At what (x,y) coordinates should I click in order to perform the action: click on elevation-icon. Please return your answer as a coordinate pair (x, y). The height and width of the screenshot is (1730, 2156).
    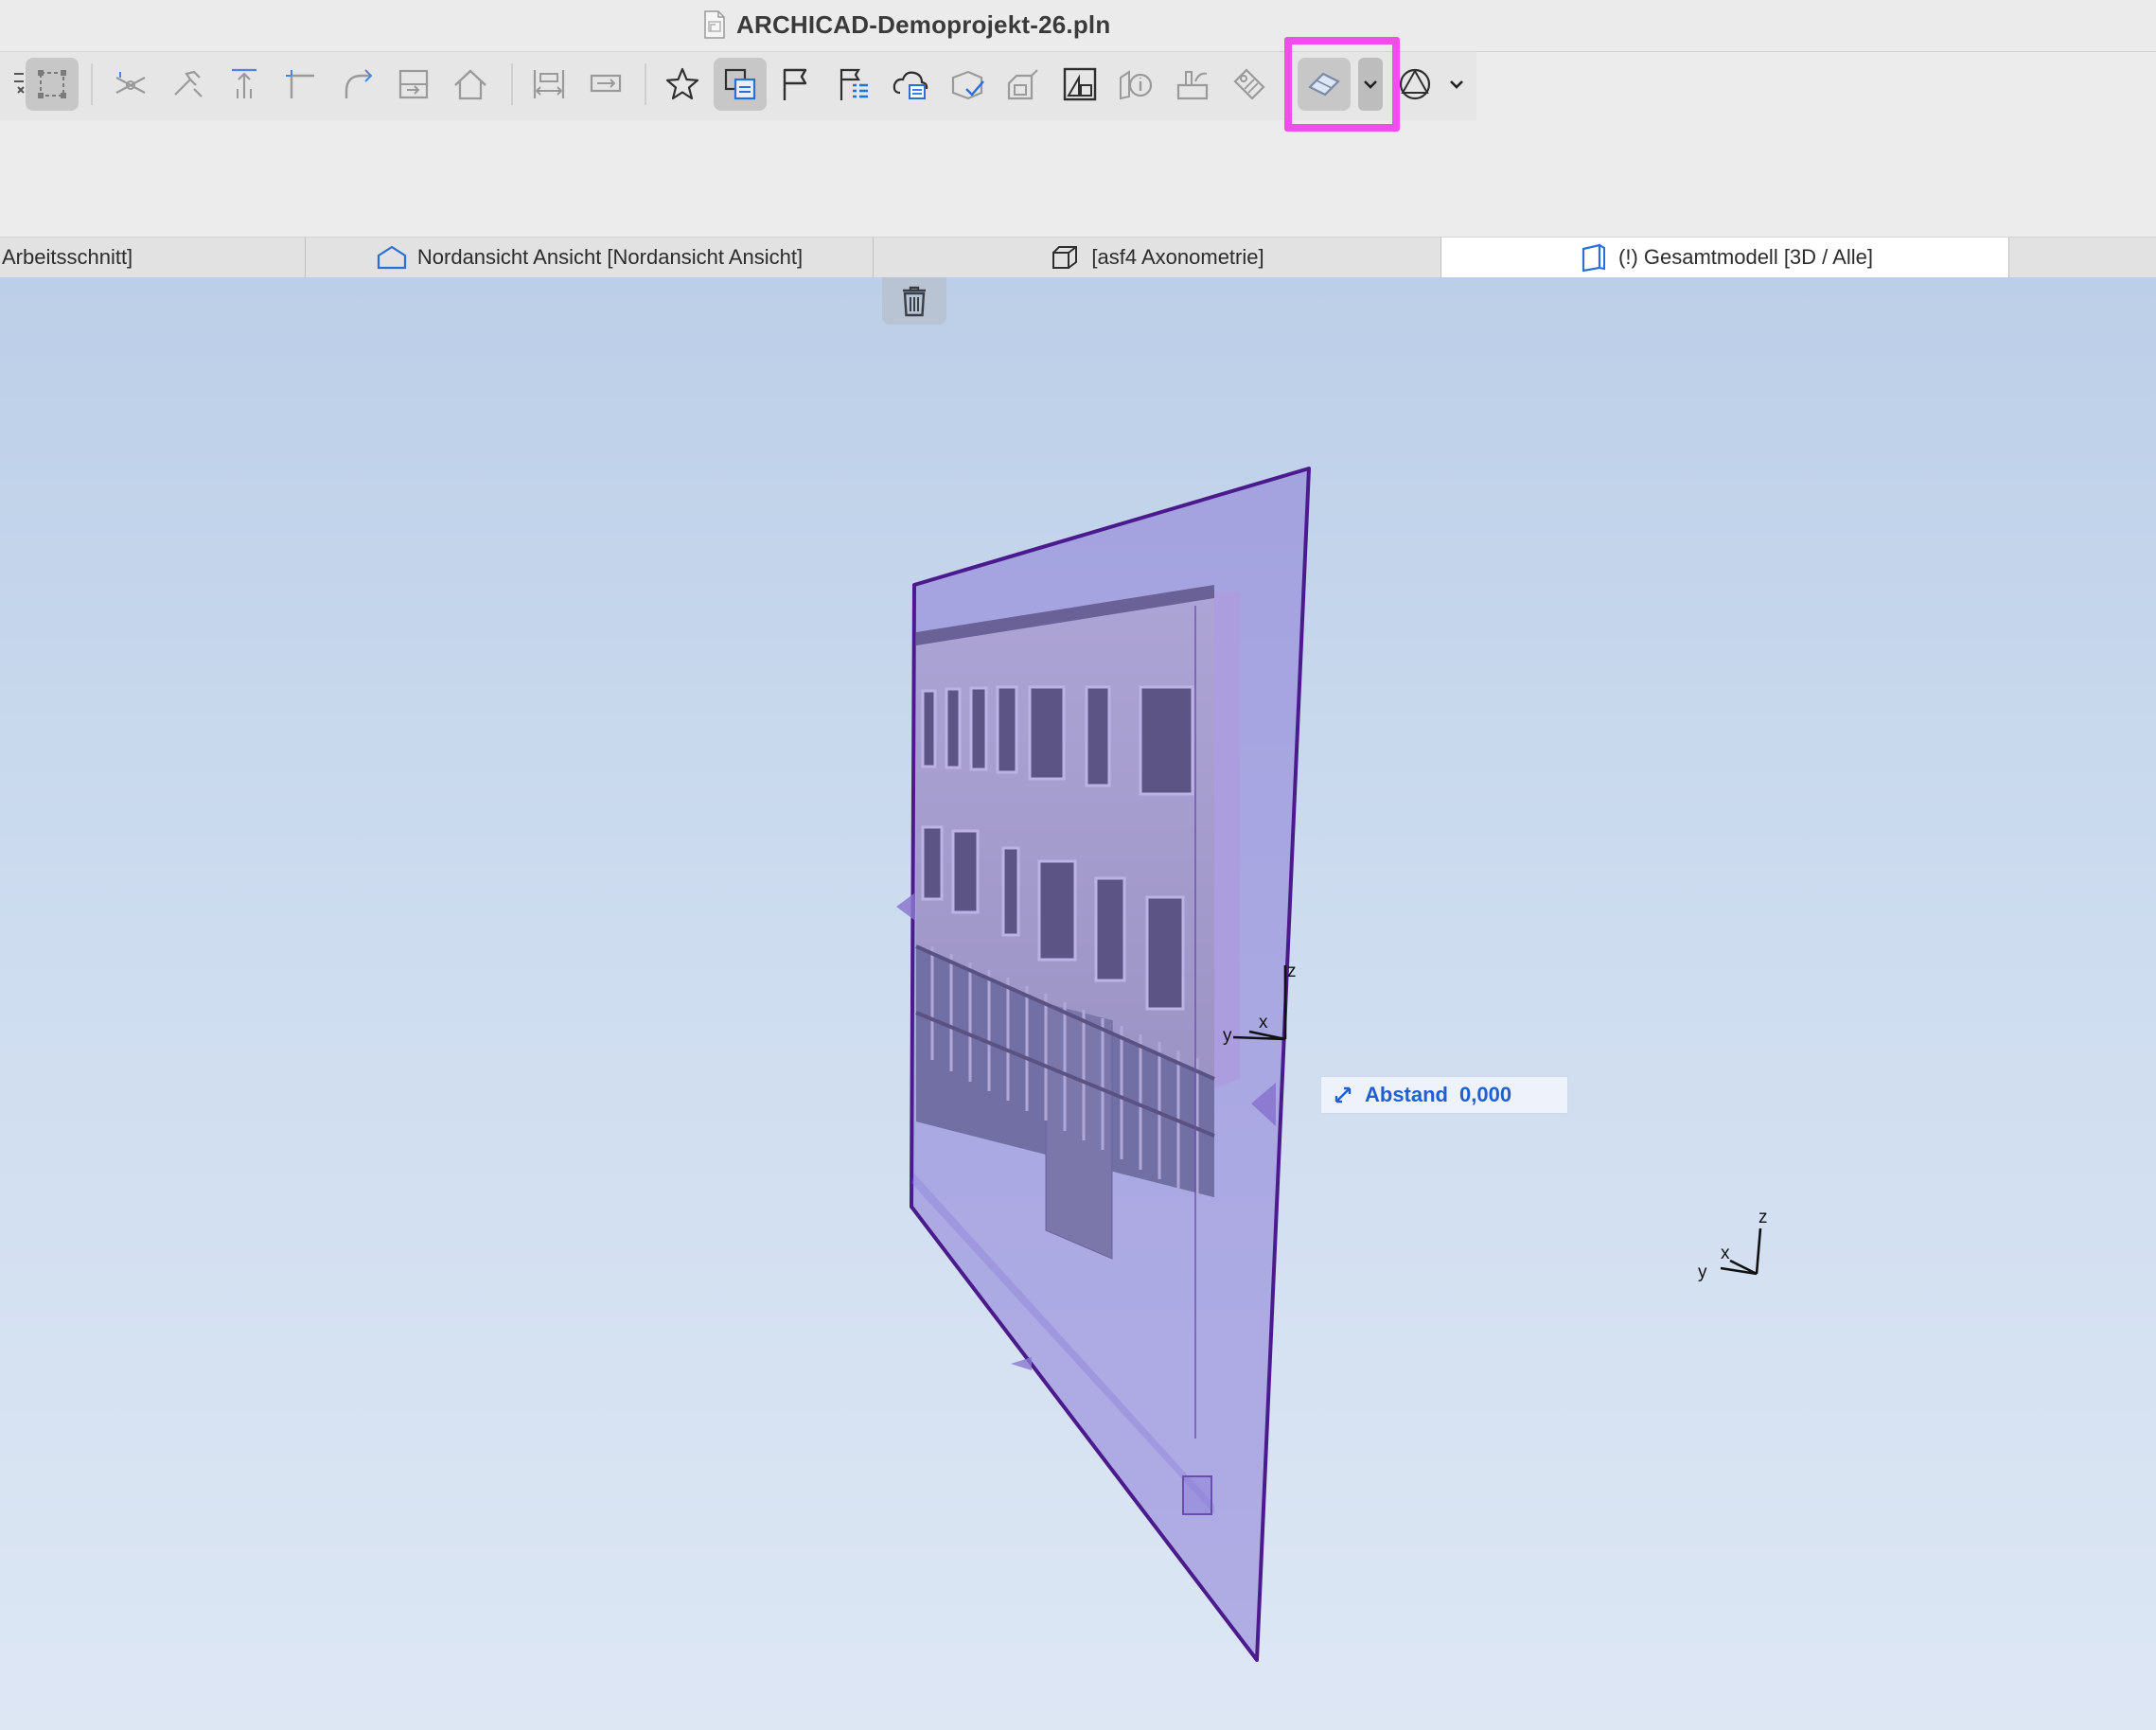
    Looking at the image, I should click on (391, 257).